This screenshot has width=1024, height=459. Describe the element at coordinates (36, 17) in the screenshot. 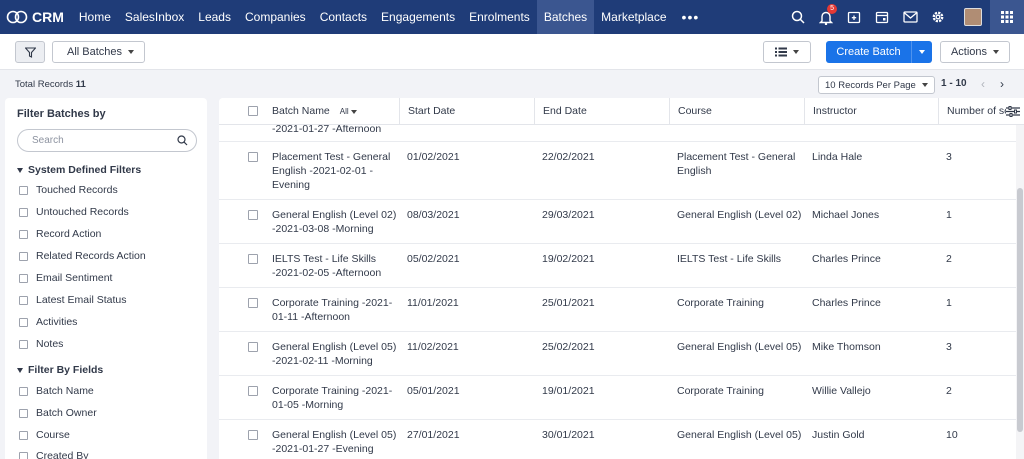

I see `crm-logo: CRM` at that location.